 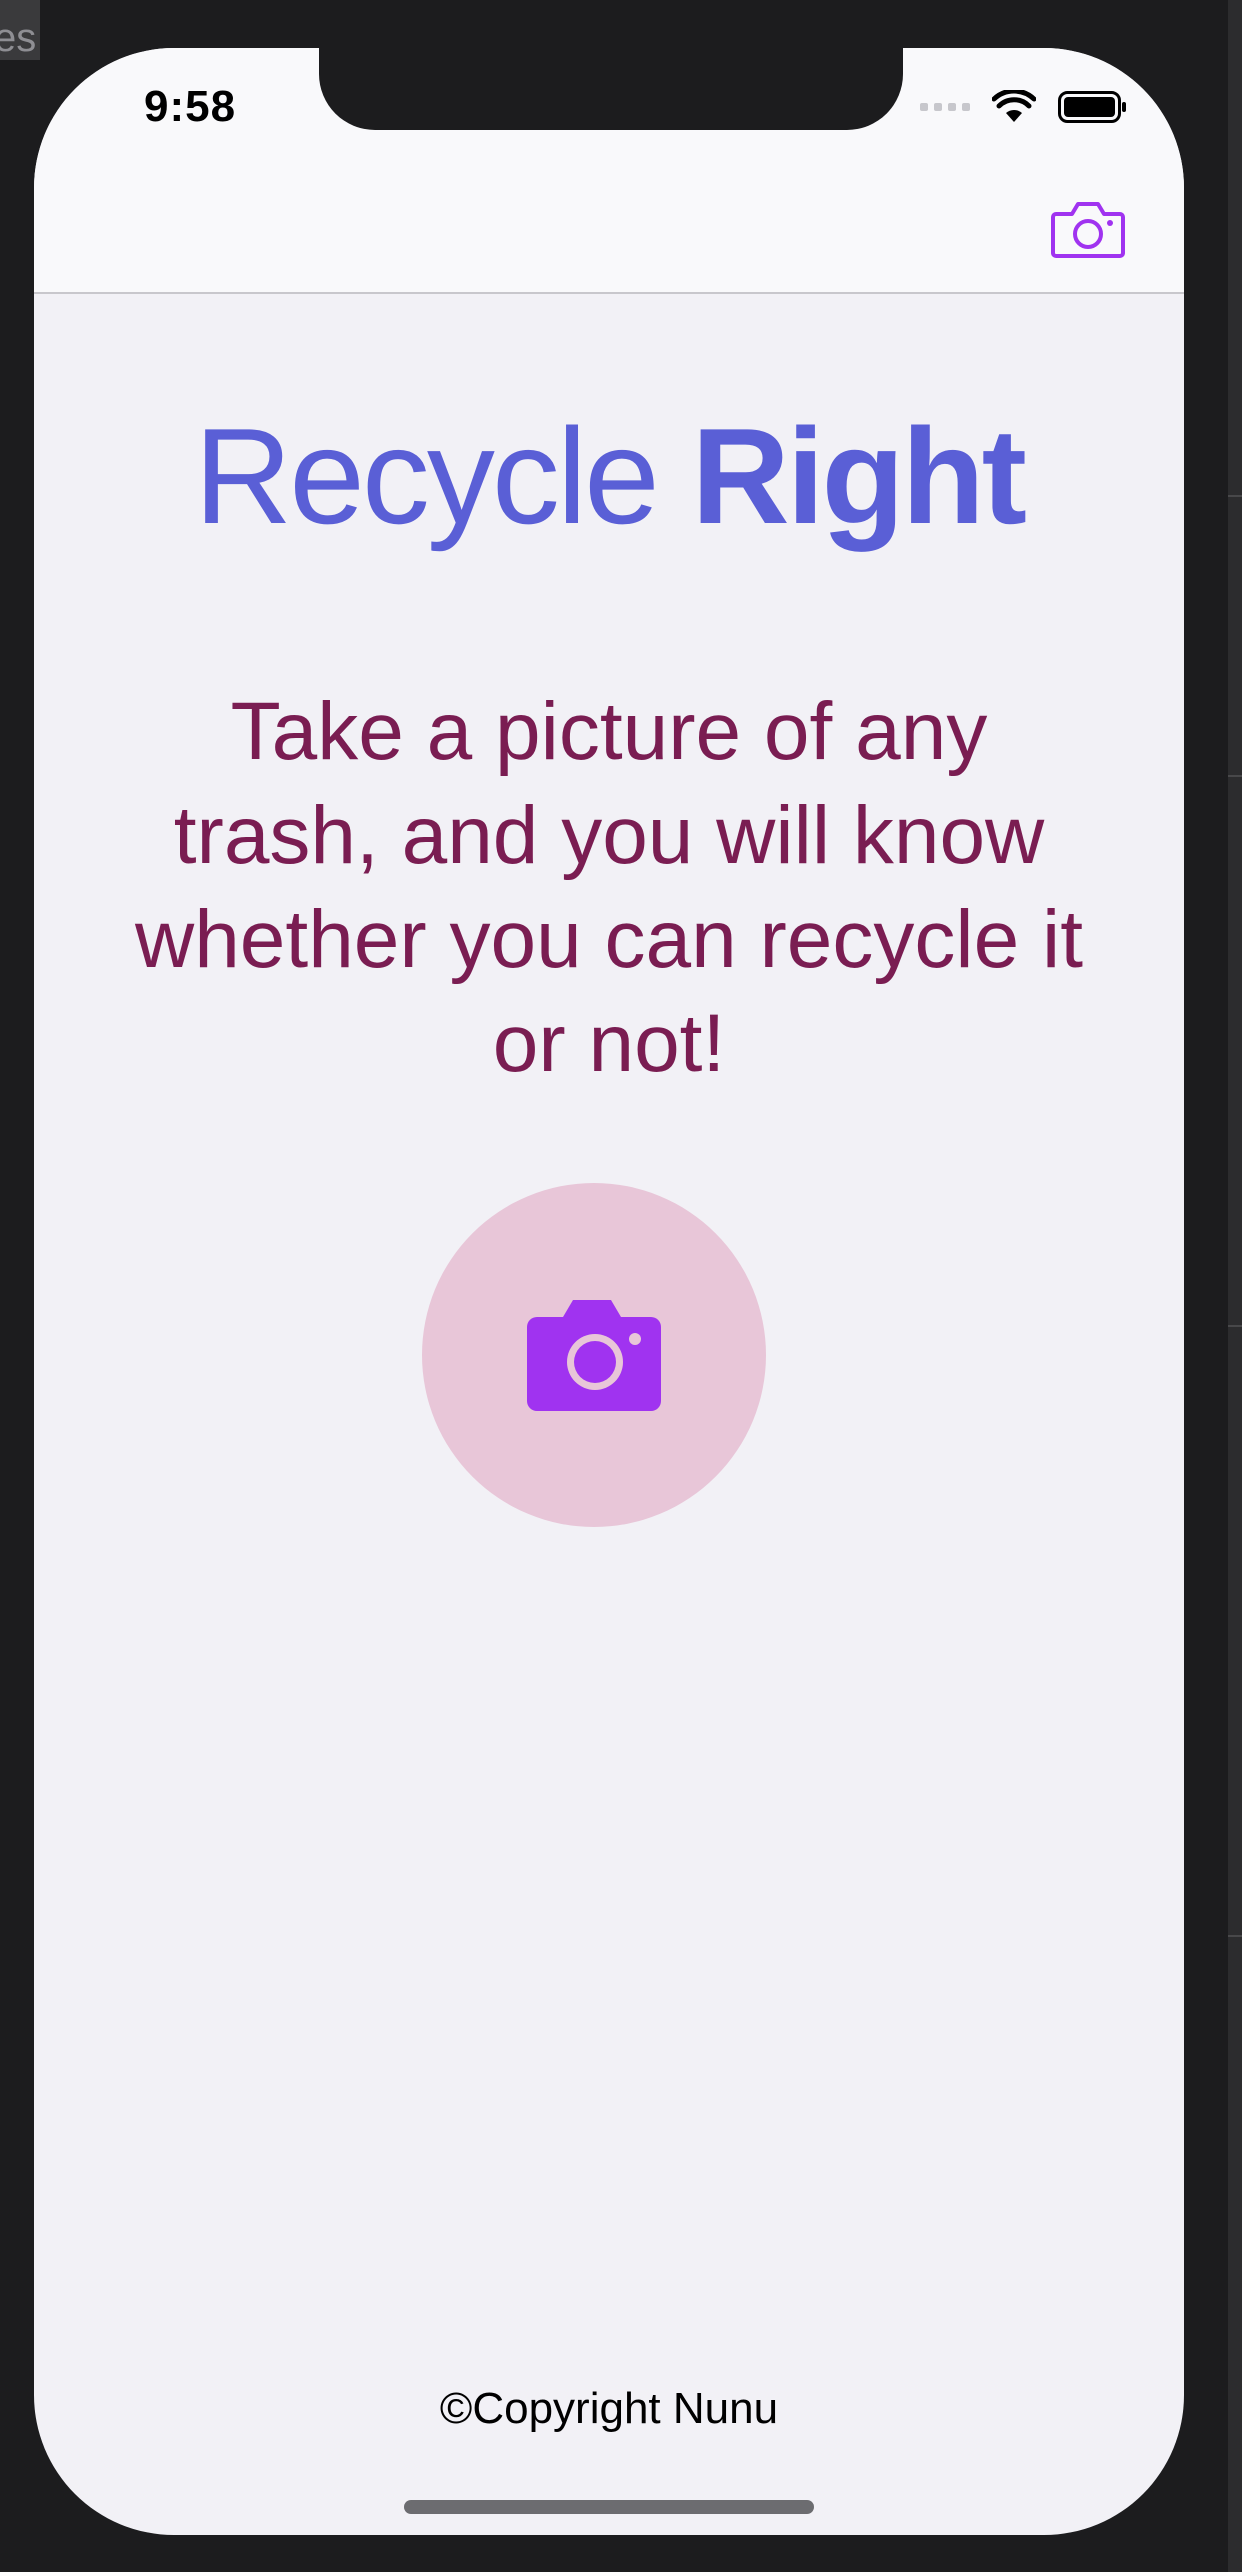 I want to click on camera-outline-icon, so click(x=1088, y=230).